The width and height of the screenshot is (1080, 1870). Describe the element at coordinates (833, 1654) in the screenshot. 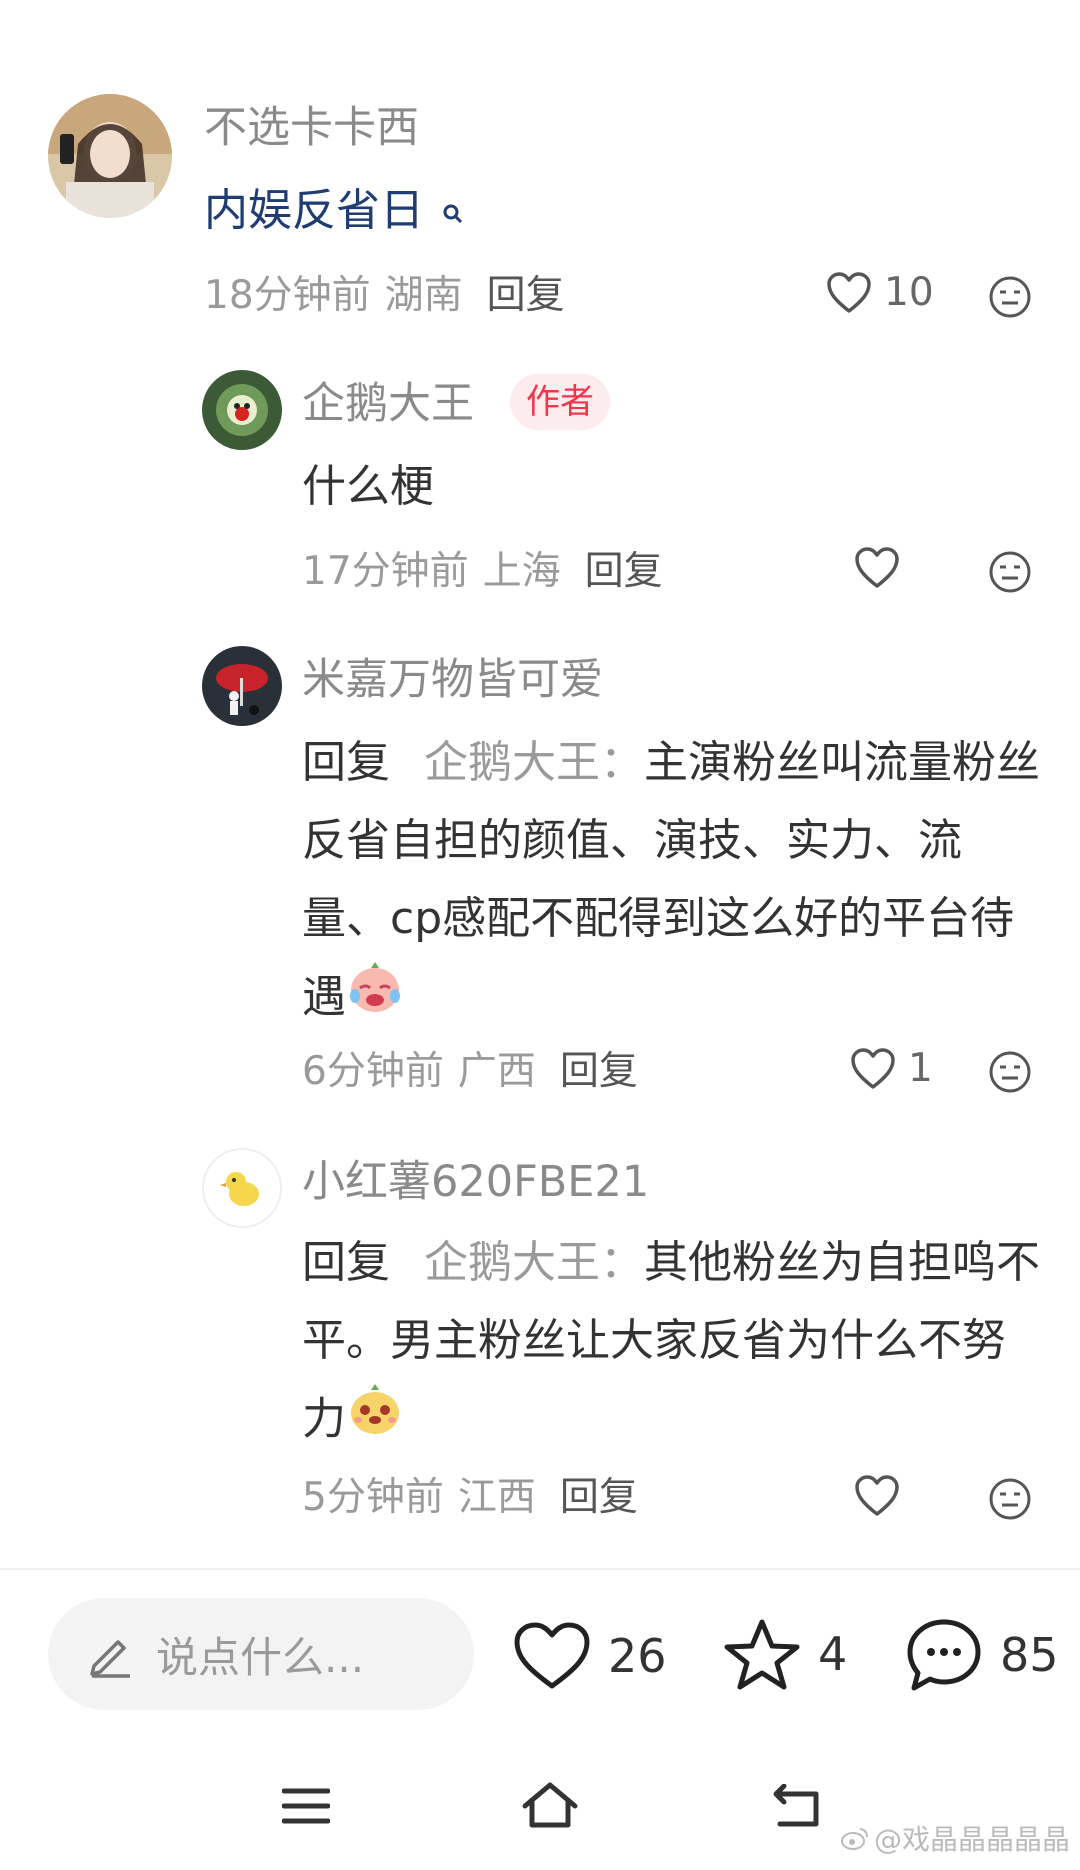

I see `favorites-count: 4` at that location.